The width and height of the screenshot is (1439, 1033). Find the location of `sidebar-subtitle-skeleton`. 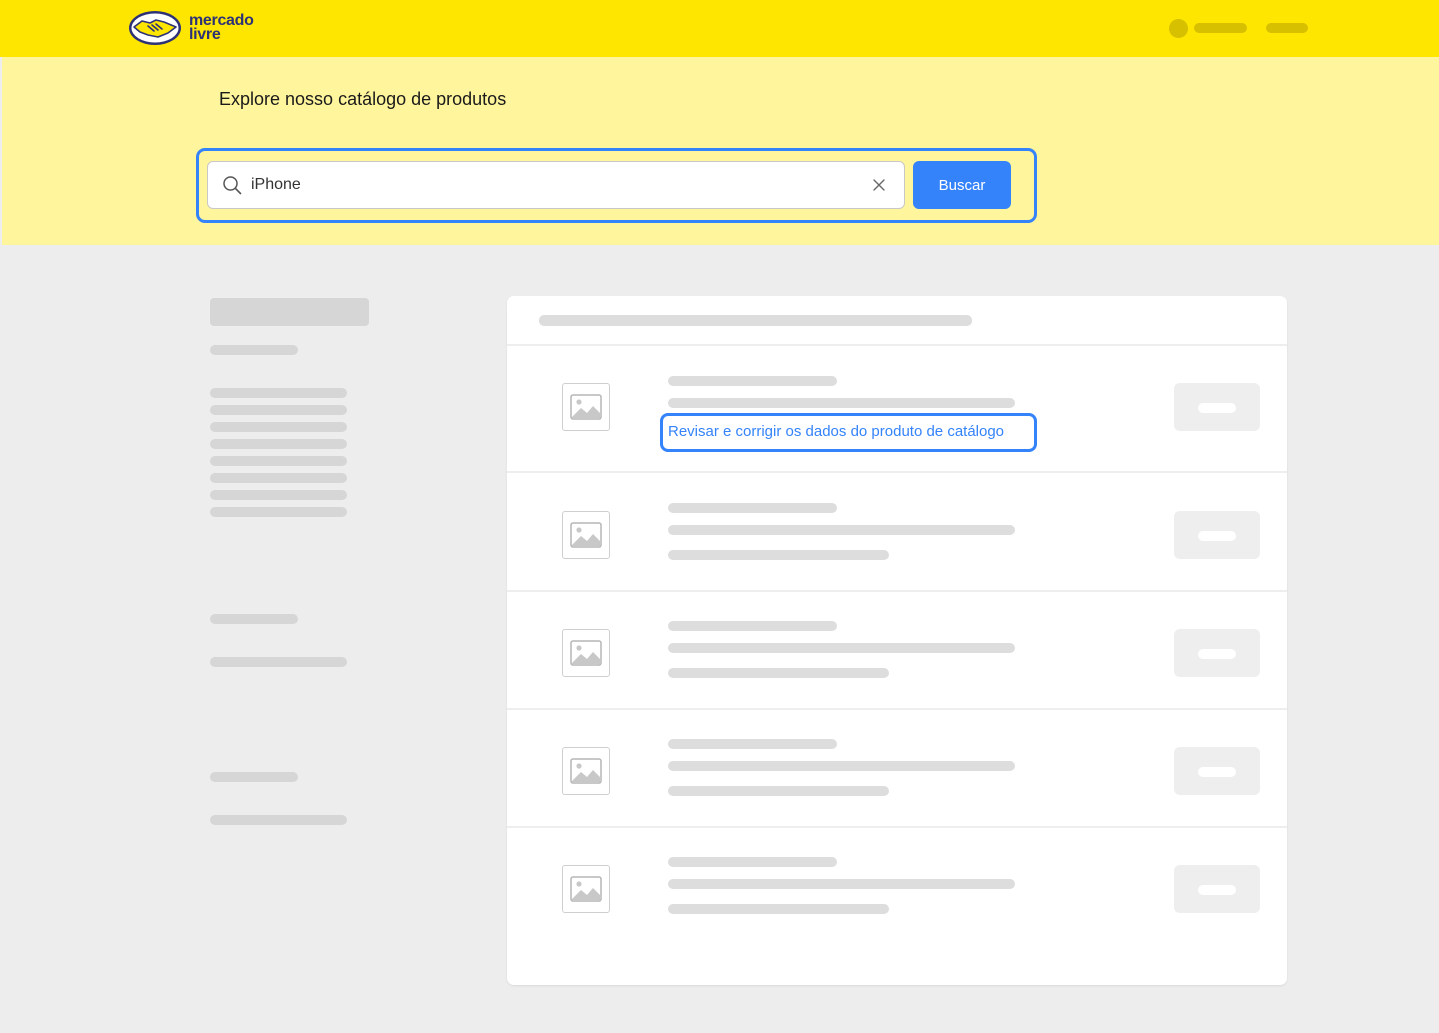

sidebar-subtitle-skeleton is located at coordinates (254, 350).